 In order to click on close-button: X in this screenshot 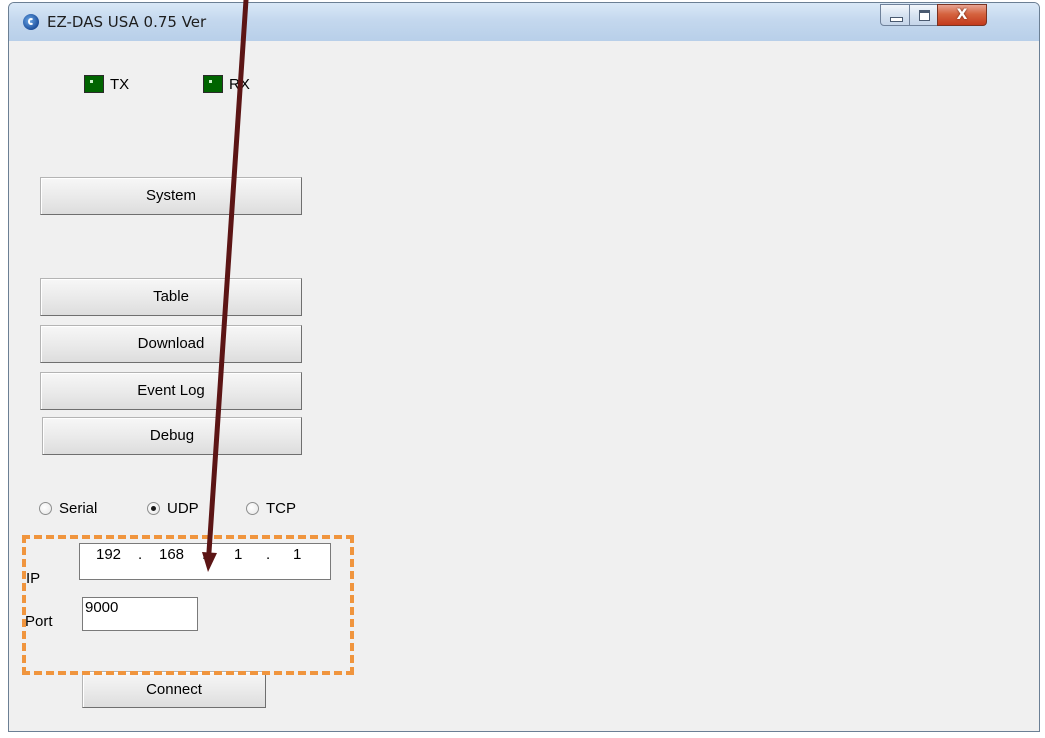, I will do `click(962, 15)`.